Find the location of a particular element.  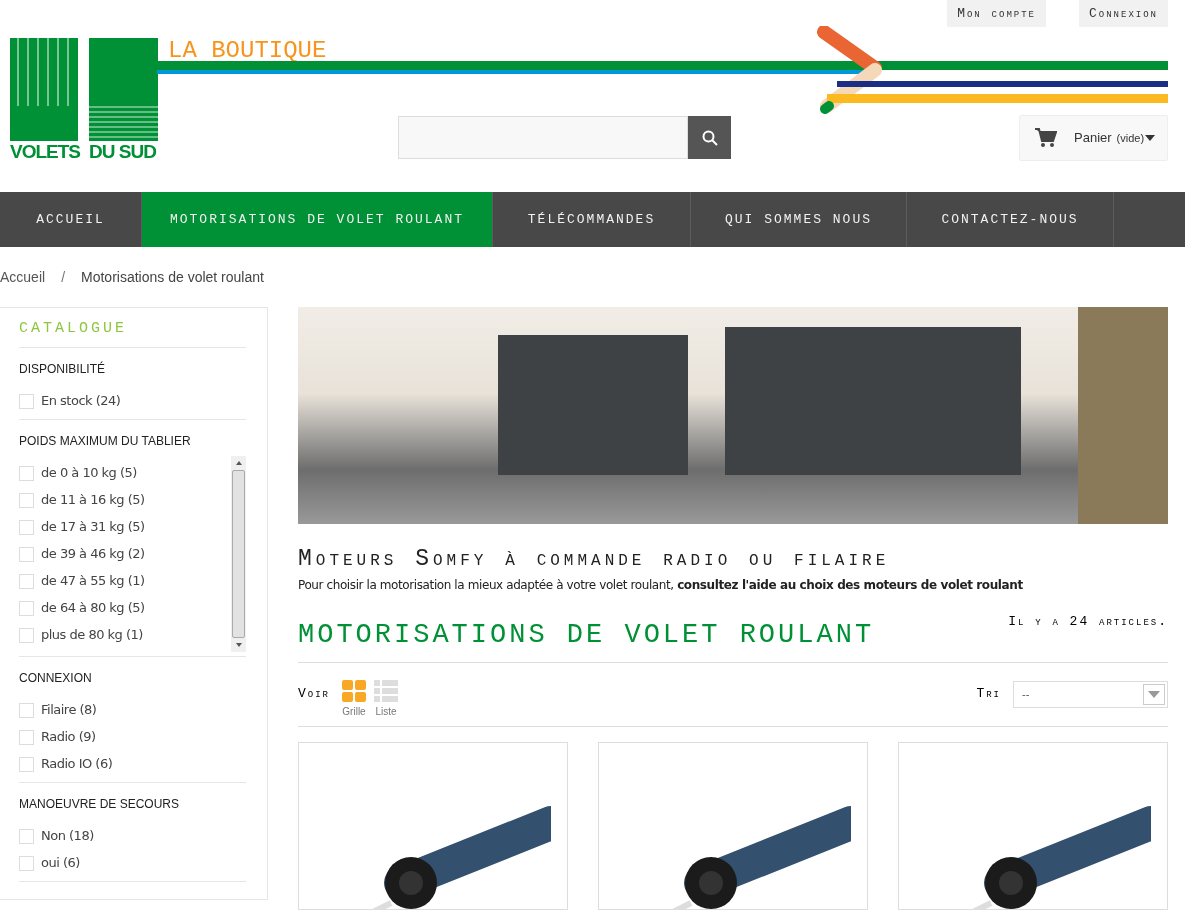

caret-icon is located at coordinates (1150, 138).